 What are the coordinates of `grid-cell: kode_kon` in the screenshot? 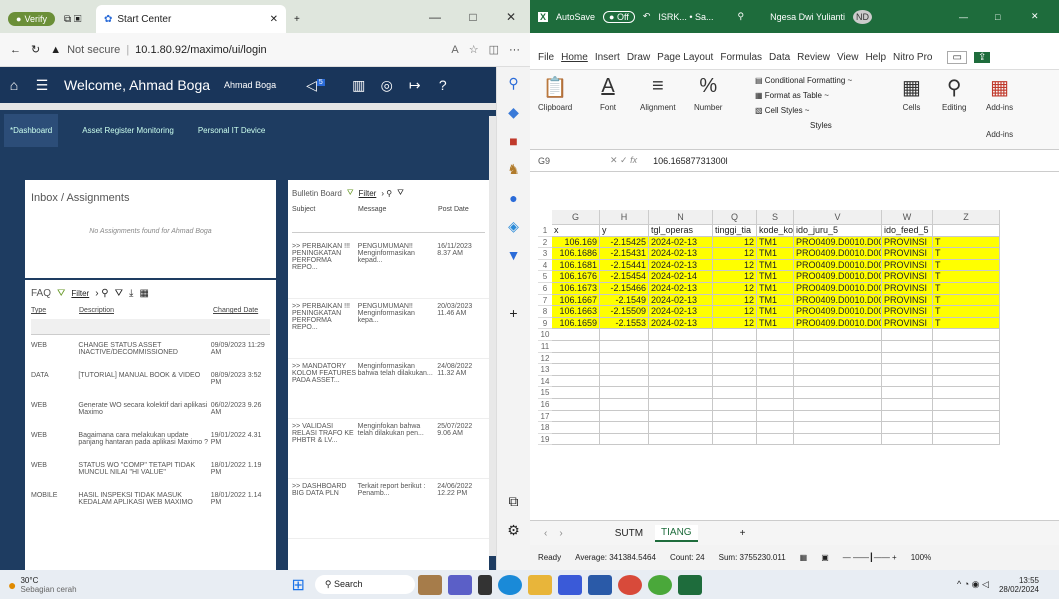 It's located at (775, 231).